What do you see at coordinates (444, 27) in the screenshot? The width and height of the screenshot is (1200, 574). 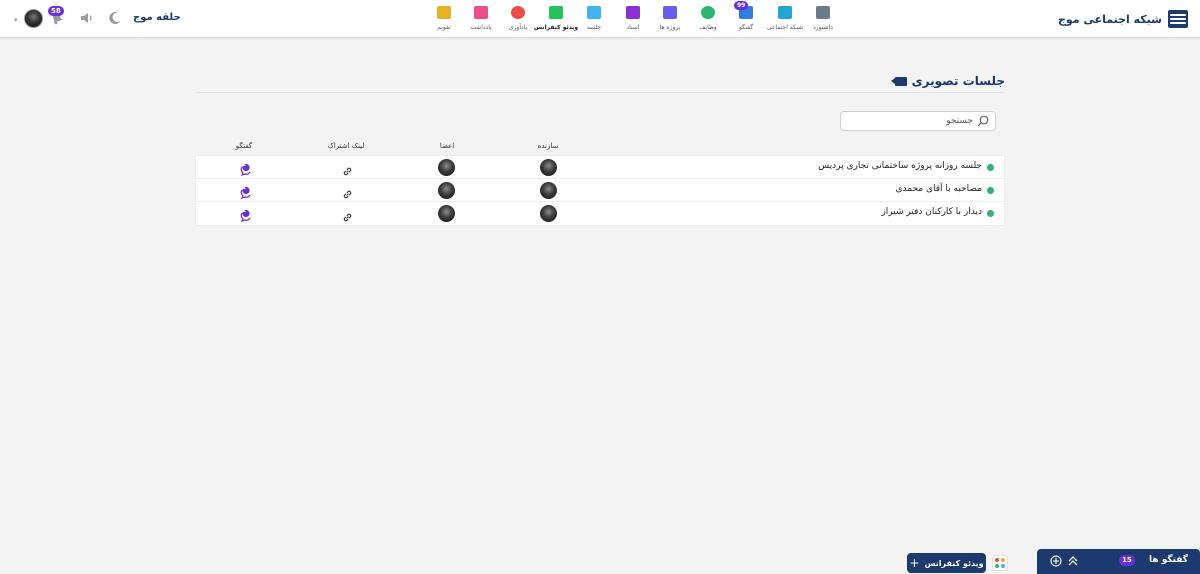 I see `nav-label: تقویم` at bounding box center [444, 27].